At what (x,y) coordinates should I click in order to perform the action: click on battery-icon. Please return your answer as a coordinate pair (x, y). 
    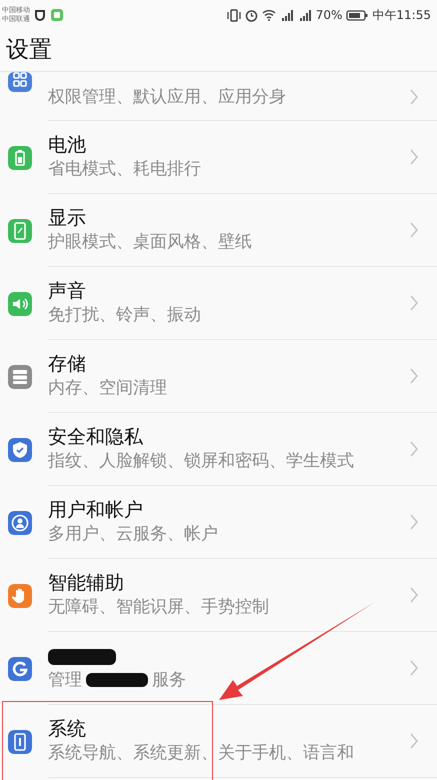
    Looking at the image, I should click on (357, 15).